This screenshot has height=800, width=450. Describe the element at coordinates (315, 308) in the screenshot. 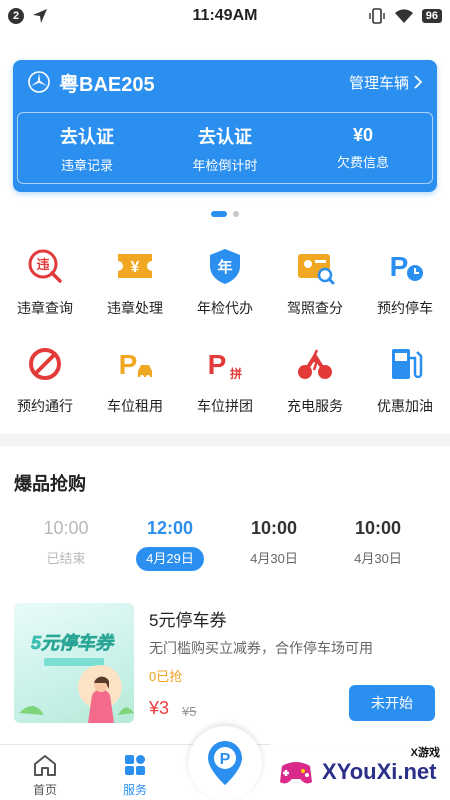

I see `service-label: 驾照查分` at that location.